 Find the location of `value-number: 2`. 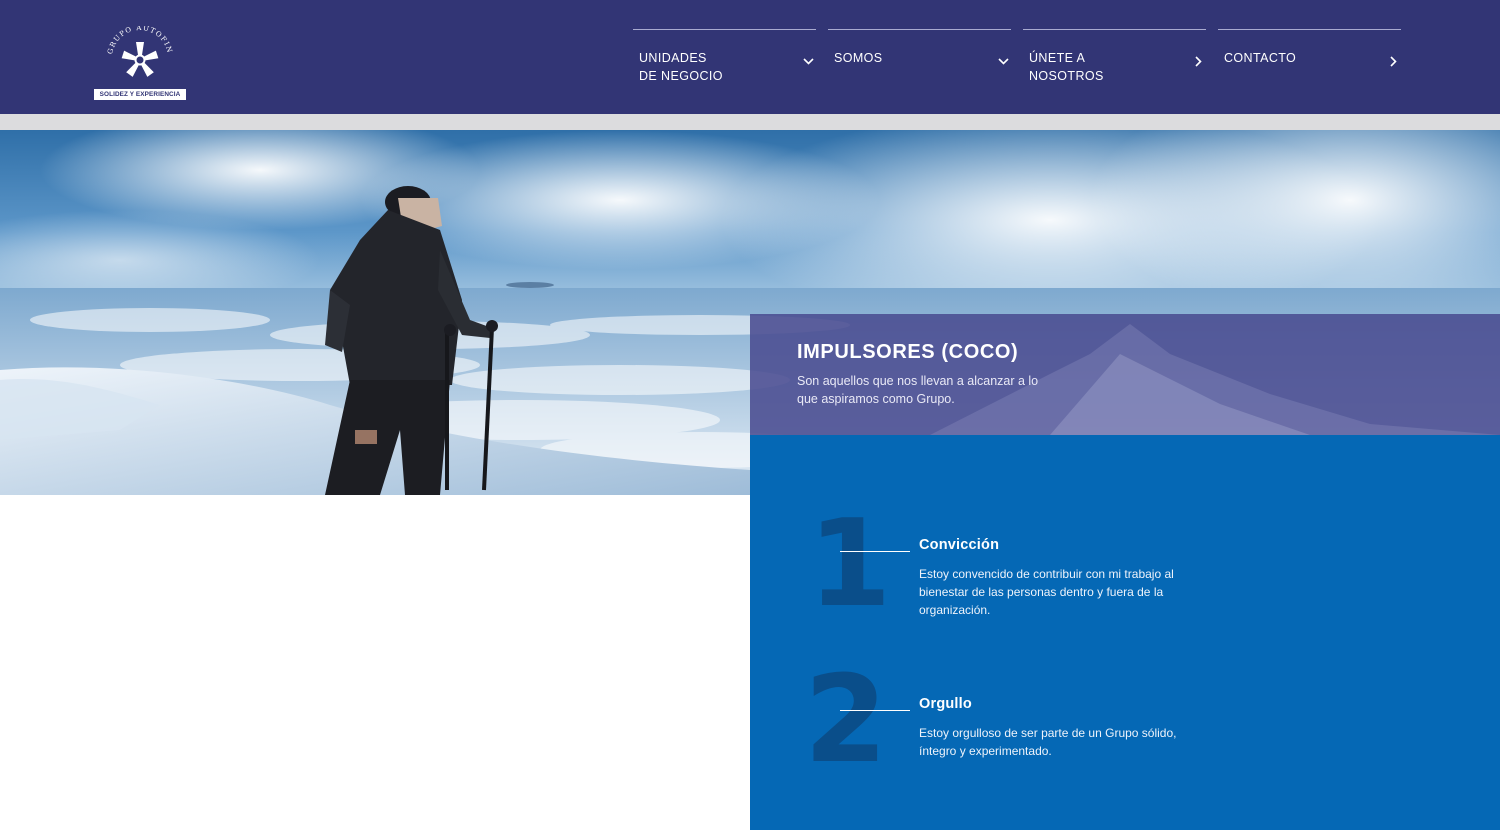

value-number: 2 is located at coordinates (846, 720).